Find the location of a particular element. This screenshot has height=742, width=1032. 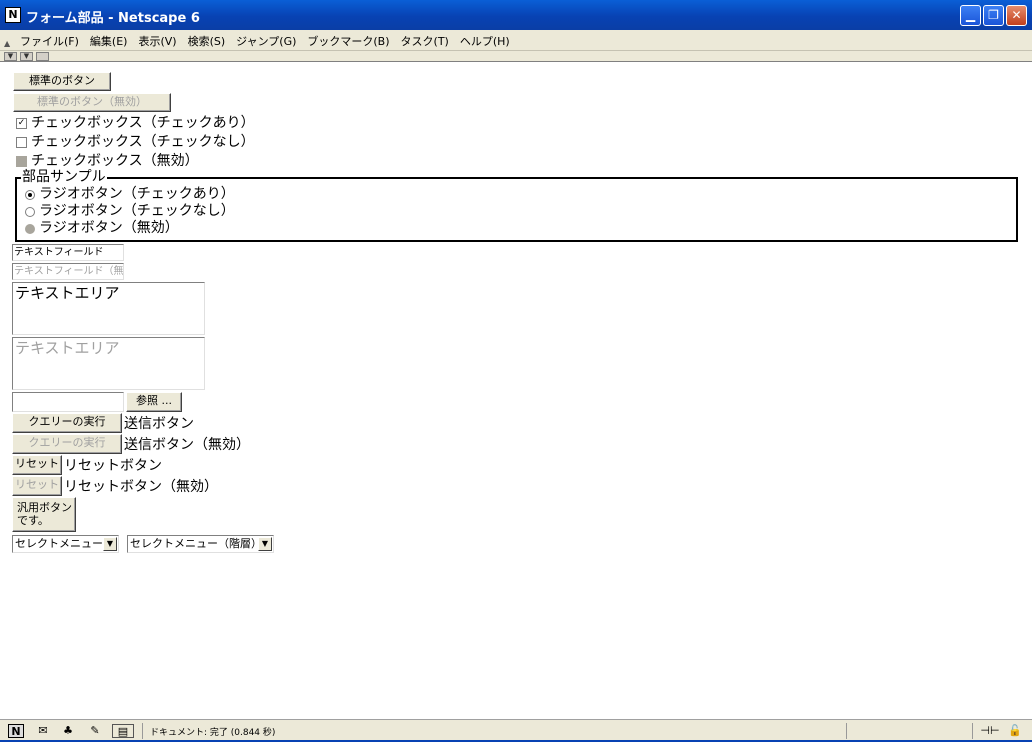

window-title: フォーム部品 - Netscape 6 is located at coordinates (113, 18).